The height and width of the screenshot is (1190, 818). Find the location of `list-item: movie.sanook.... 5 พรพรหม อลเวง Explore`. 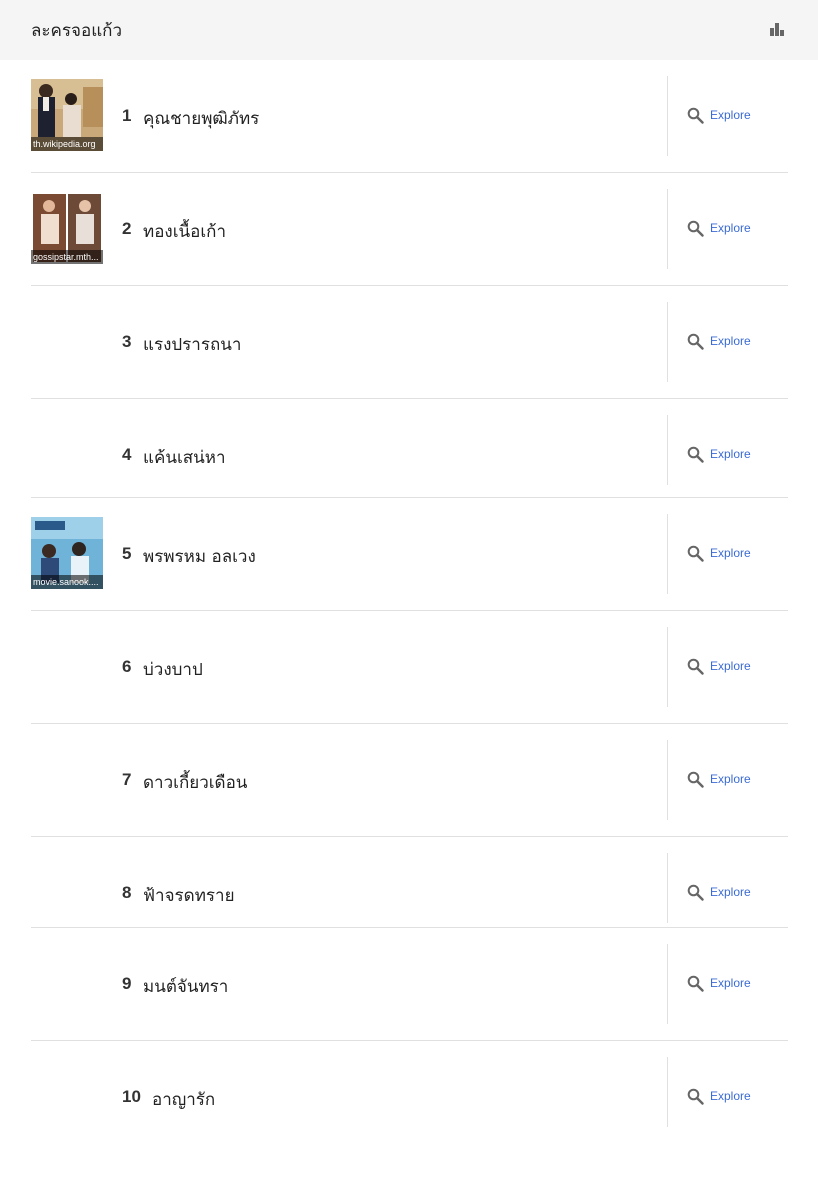

list-item: movie.sanook.... 5 พรพรหม อลเวง Explore is located at coordinates (409, 554).